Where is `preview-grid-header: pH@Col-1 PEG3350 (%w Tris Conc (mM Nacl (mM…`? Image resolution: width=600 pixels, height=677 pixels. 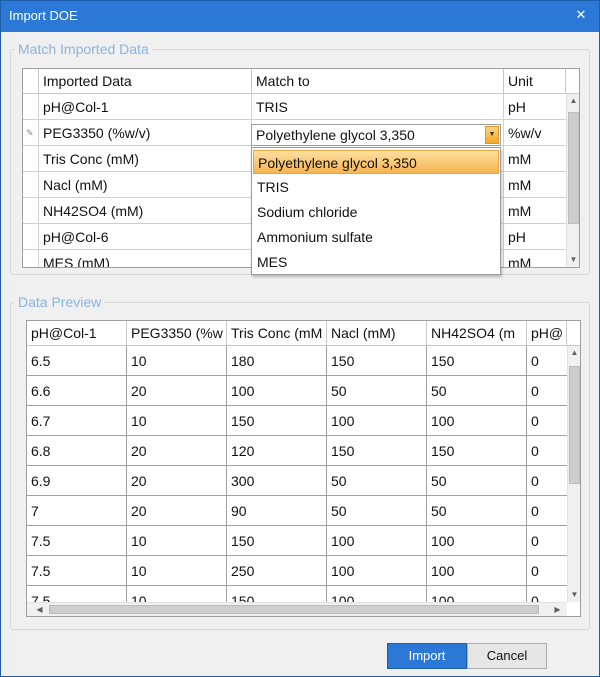
preview-grid-header: pH@Col-1 PEG3350 (%w Tris Conc (mM Nacl (mM… is located at coordinates (303, 333).